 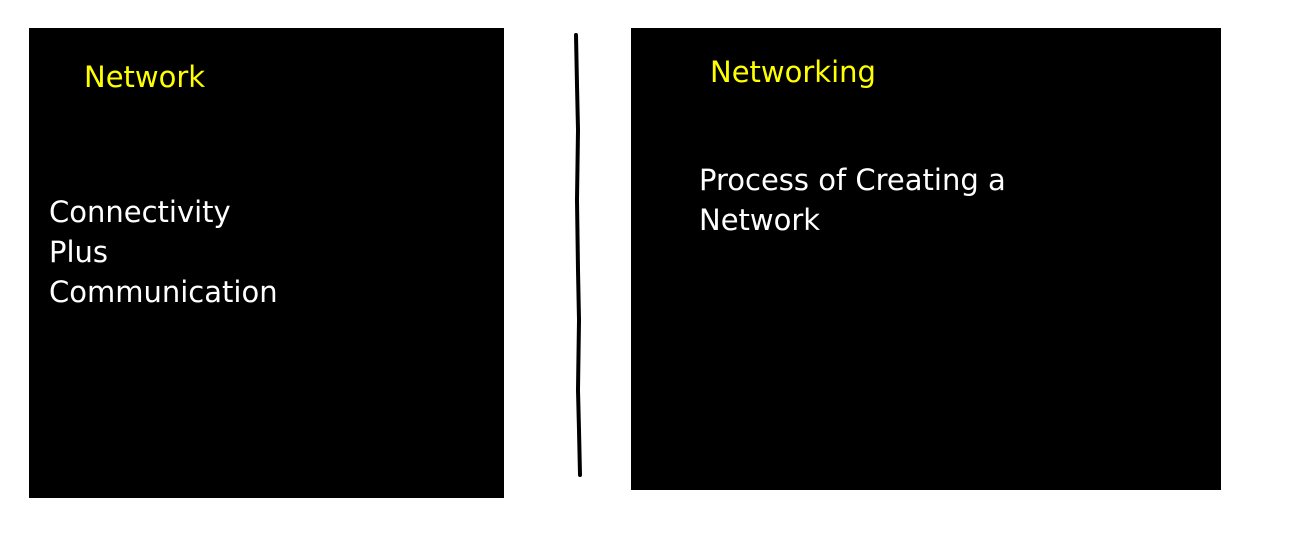 What do you see at coordinates (140, 212) in the screenshot?
I see `network-definition-line: Connectivity` at bounding box center [140, 212].